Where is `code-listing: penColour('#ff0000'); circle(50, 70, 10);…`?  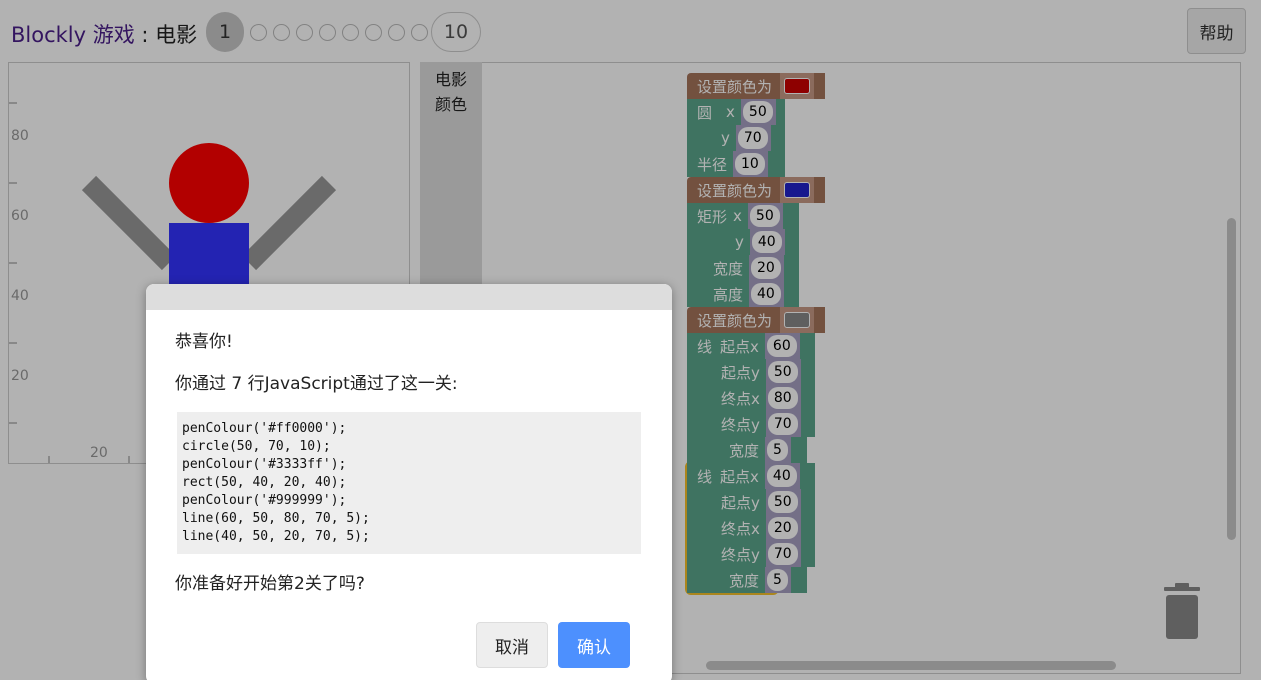
code-listing: penColour('#ff0000'); circle(50, 70, 10);… is located at coordinates (409, 483).